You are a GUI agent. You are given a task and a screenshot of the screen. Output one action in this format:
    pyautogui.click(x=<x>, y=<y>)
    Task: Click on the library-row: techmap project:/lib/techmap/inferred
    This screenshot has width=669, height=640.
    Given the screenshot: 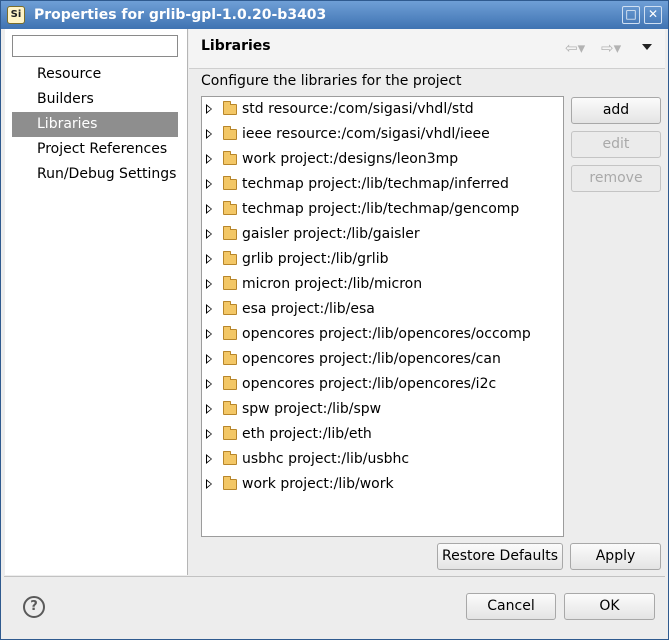 What is the action you would take?
    pyautogui.click(x=382, y=184)
    